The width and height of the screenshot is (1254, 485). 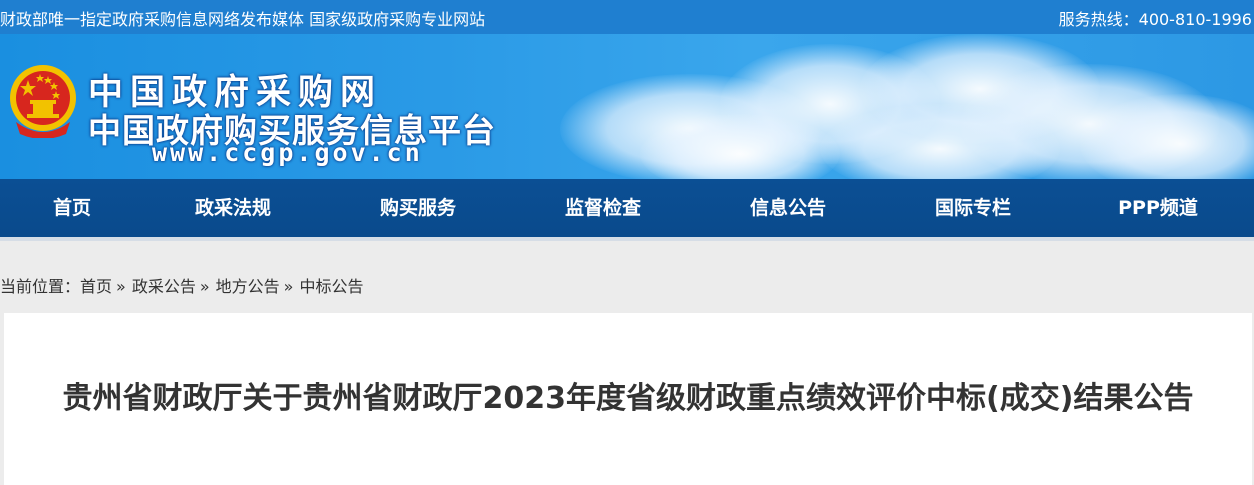 What do you see at coordinates (248, 286) in the screenshot?
I see `breadcrumb-local-notices: 地方公告` at bounding box center [248, 286].